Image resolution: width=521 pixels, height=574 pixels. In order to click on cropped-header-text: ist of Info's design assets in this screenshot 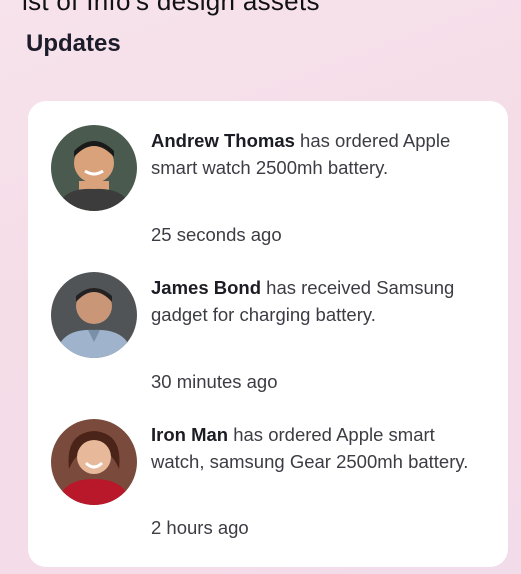, I will do `click(171, 8)`.